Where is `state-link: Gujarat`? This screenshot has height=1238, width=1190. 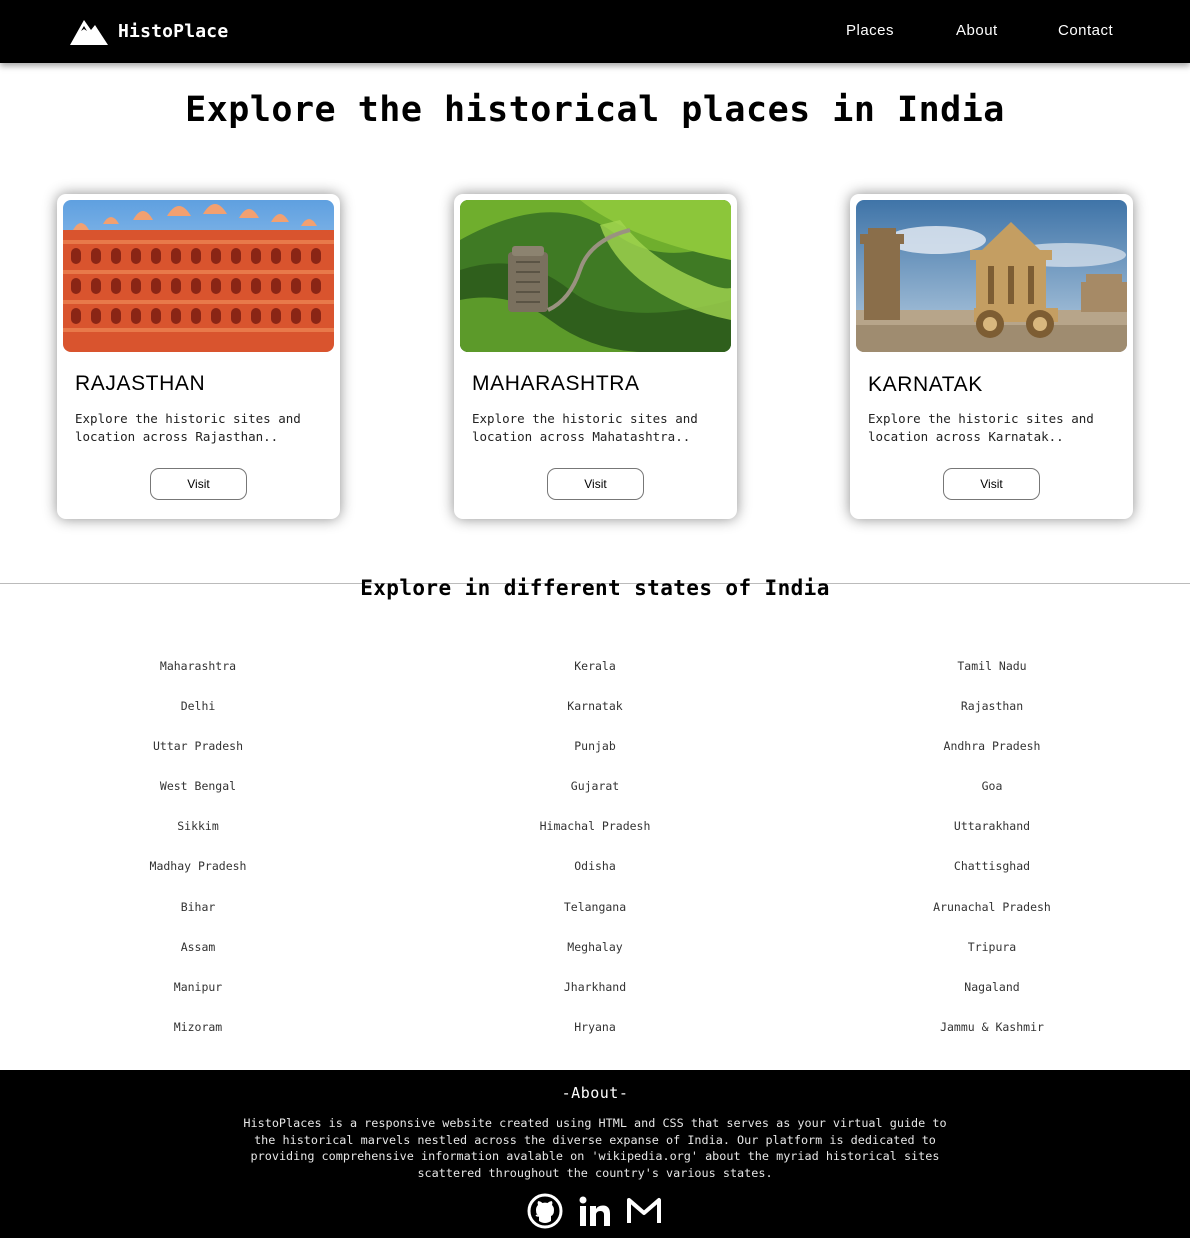
state-link: Gujarat is located at coordinates (595, 790).